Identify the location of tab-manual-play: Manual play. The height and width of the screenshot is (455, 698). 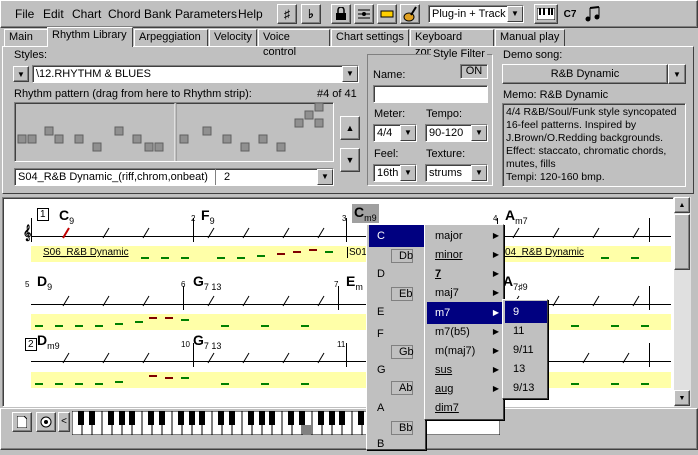
(530, 37).